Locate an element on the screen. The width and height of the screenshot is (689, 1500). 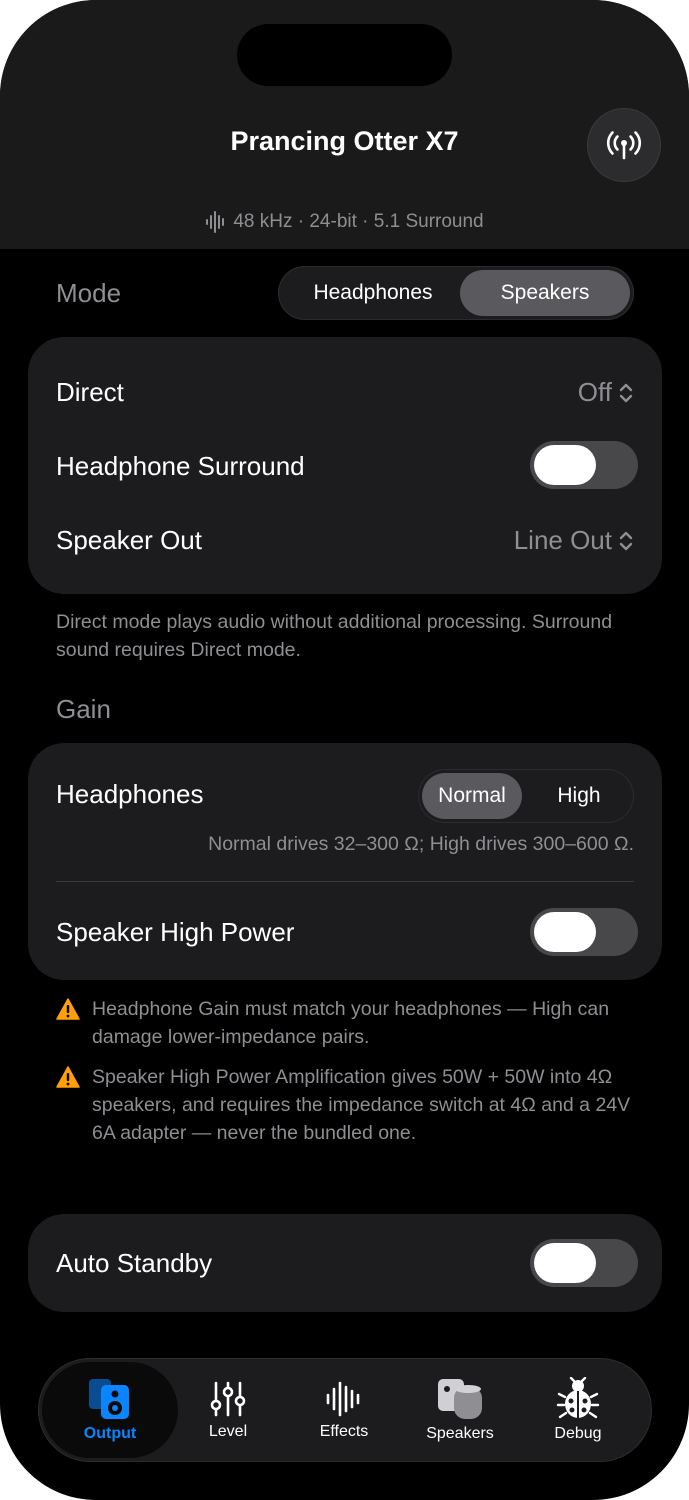
standby-card: Auto Standby is located at coordinates (345, 1263).